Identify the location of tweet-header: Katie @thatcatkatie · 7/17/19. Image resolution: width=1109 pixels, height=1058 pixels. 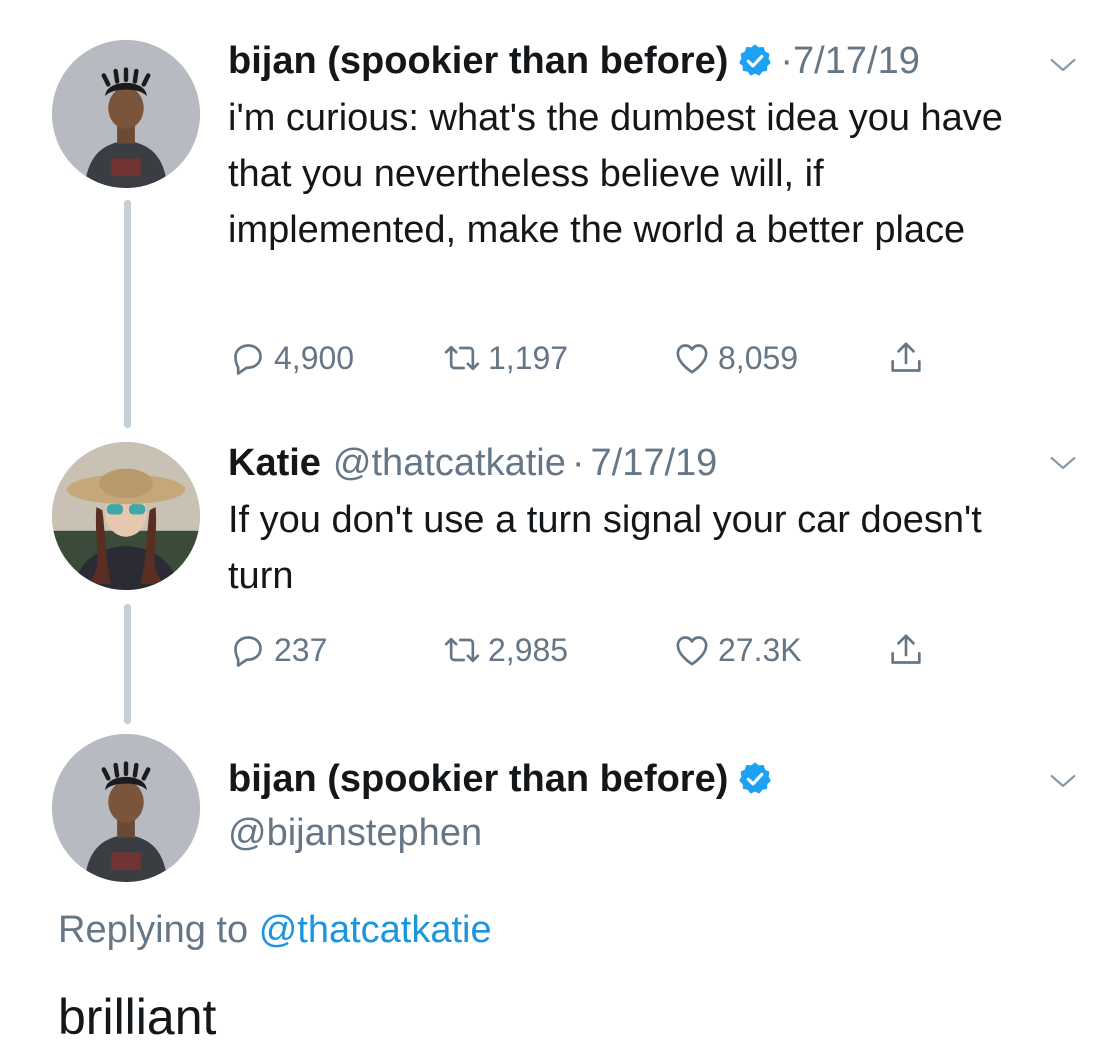
(472, 463).